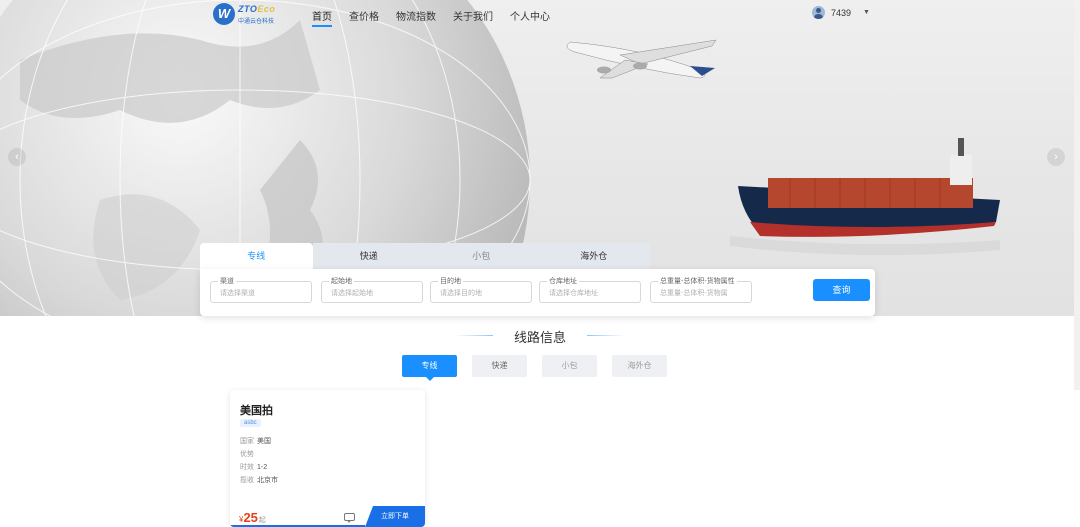 This screenshot has height=527, width=1080. I want to click on nav-item-index: 物流指数, so click(416, 15).